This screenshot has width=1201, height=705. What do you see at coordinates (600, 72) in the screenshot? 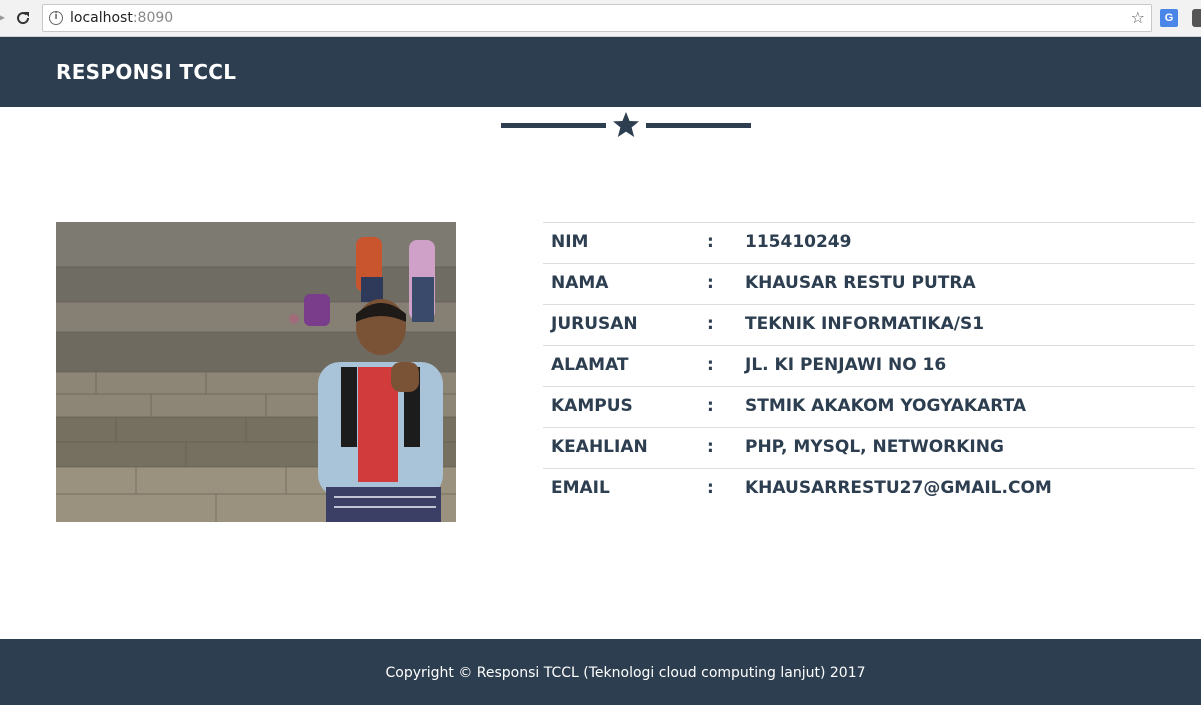
I see `navbar: RESPONSI TCCL` at bounding box center [600, 72].